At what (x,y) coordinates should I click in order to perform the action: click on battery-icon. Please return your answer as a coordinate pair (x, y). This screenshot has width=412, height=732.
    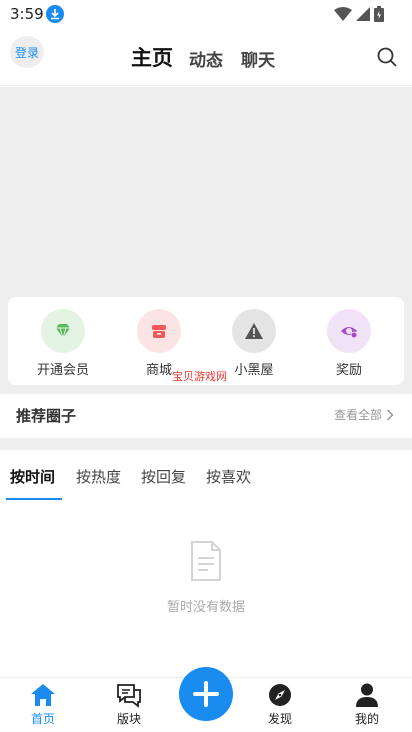
    Looking at the image, I should click on (379, 14).